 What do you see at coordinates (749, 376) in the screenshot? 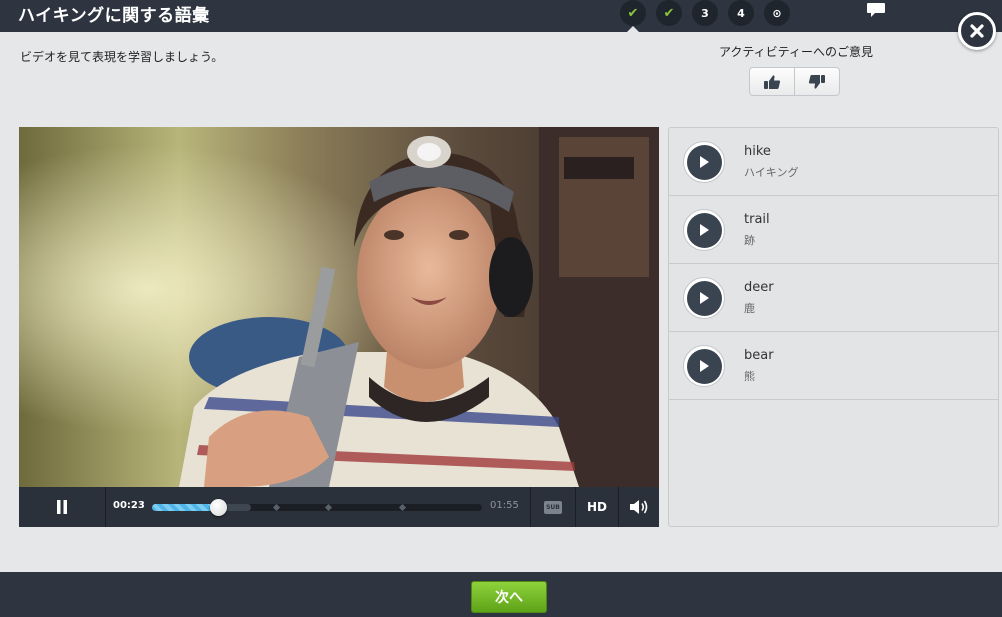
I see `vocab-meaning: 熊` at bounding box center [749, 376].